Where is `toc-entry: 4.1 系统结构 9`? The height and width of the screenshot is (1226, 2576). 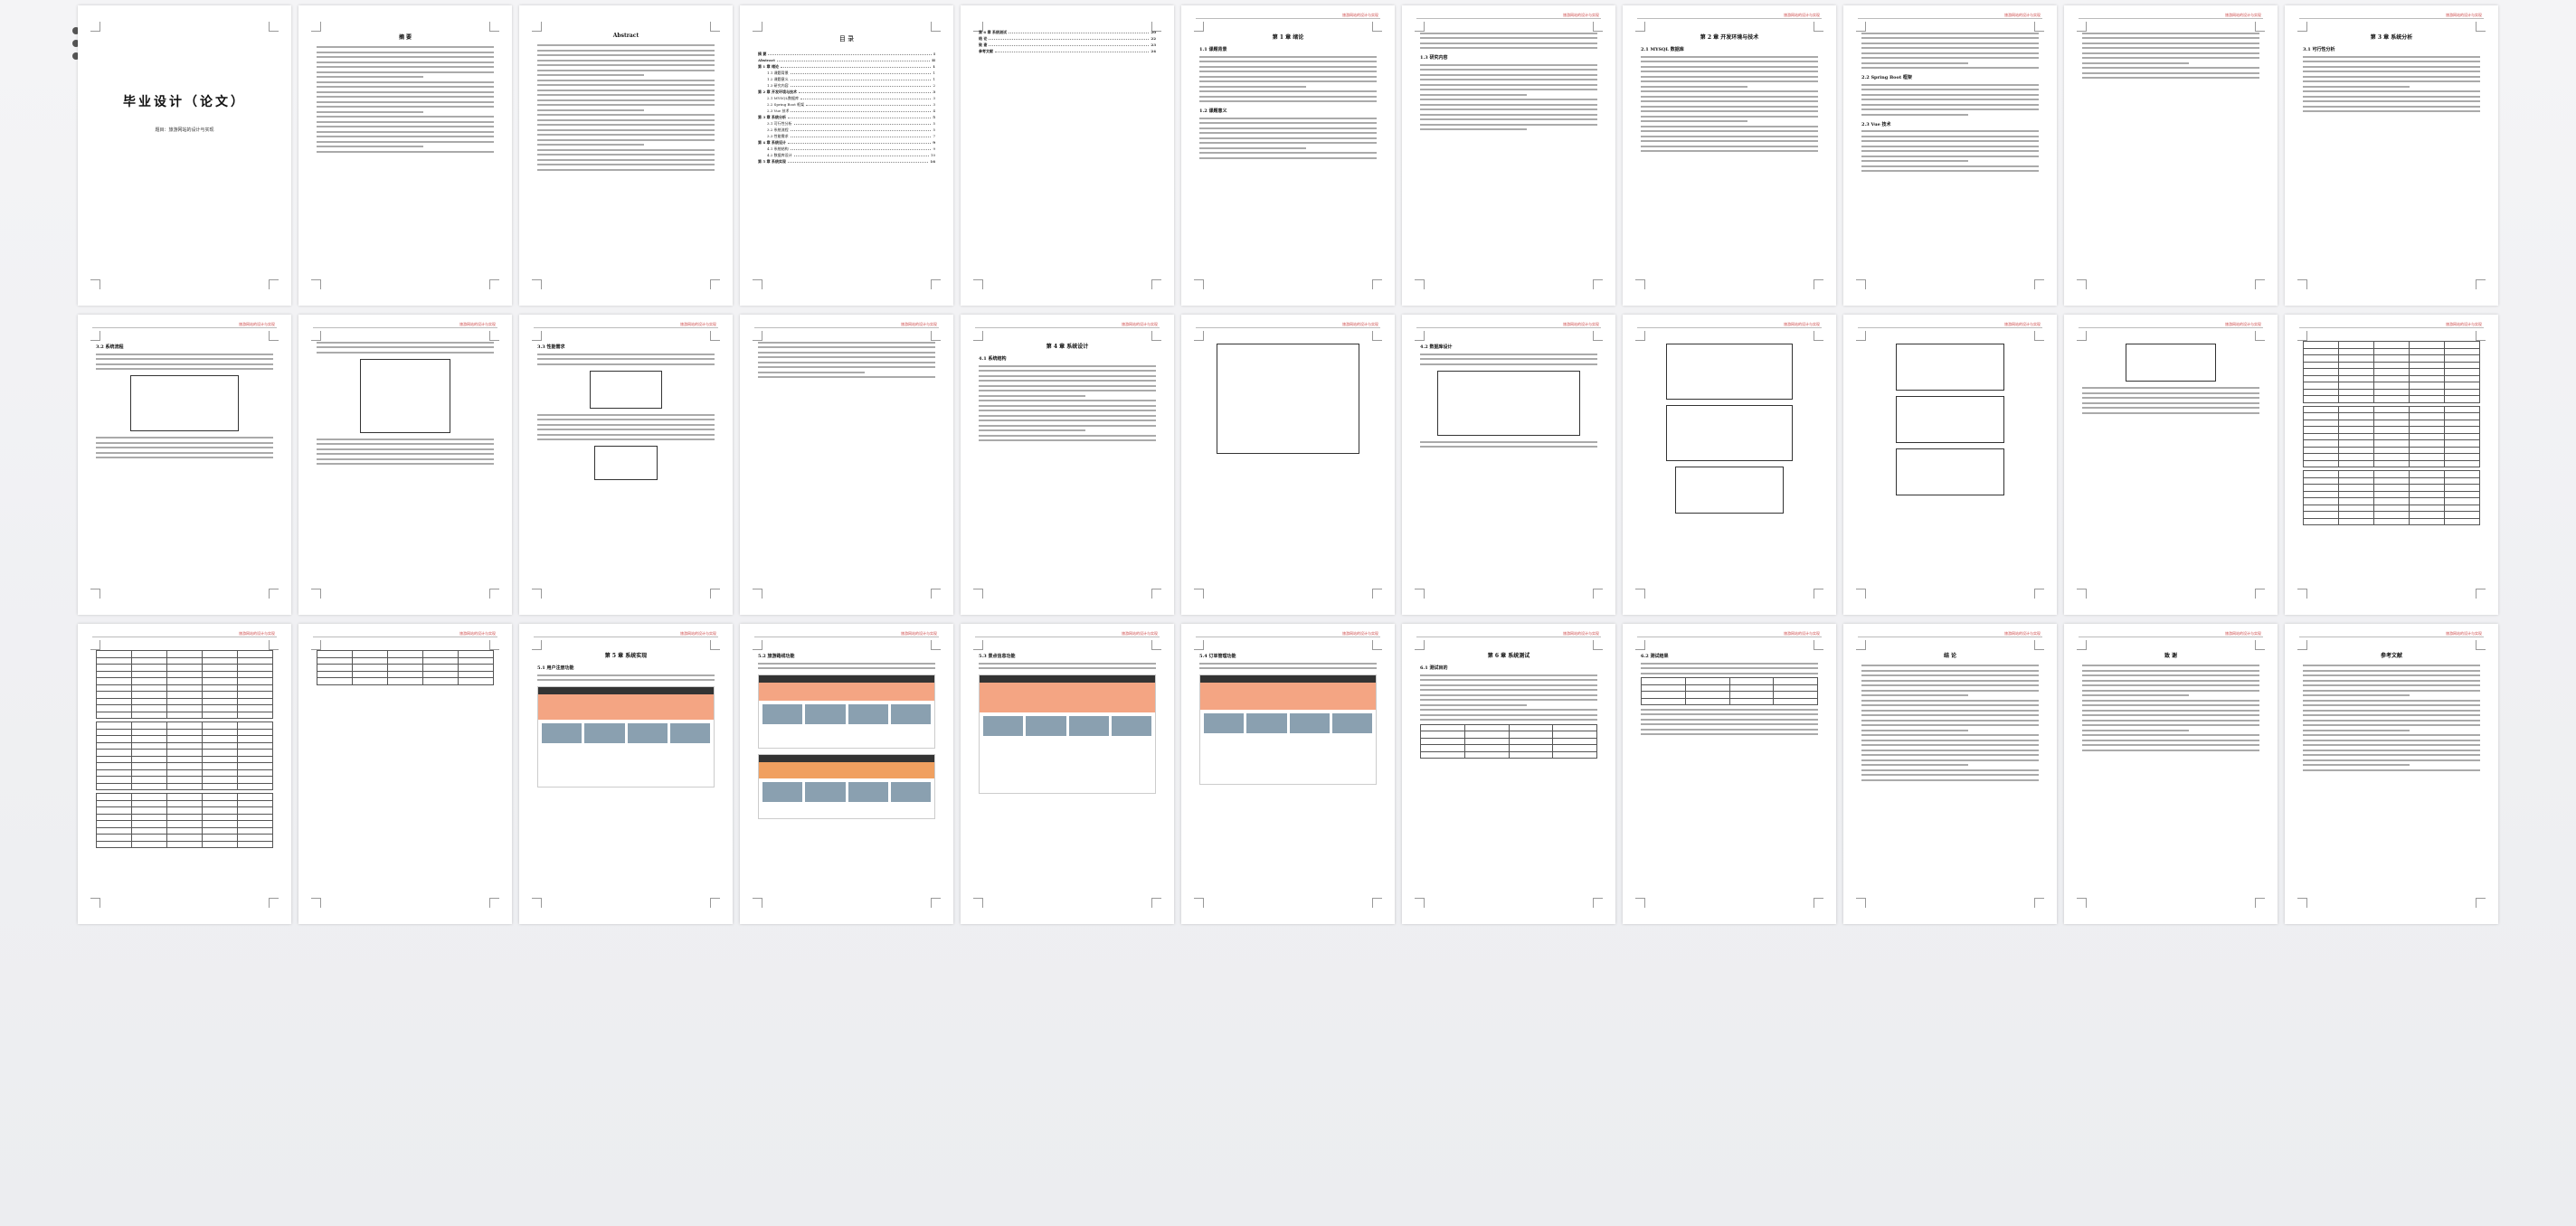 toc-entry: 4.1 系统结构 9 is located at coordinates (847, 149).